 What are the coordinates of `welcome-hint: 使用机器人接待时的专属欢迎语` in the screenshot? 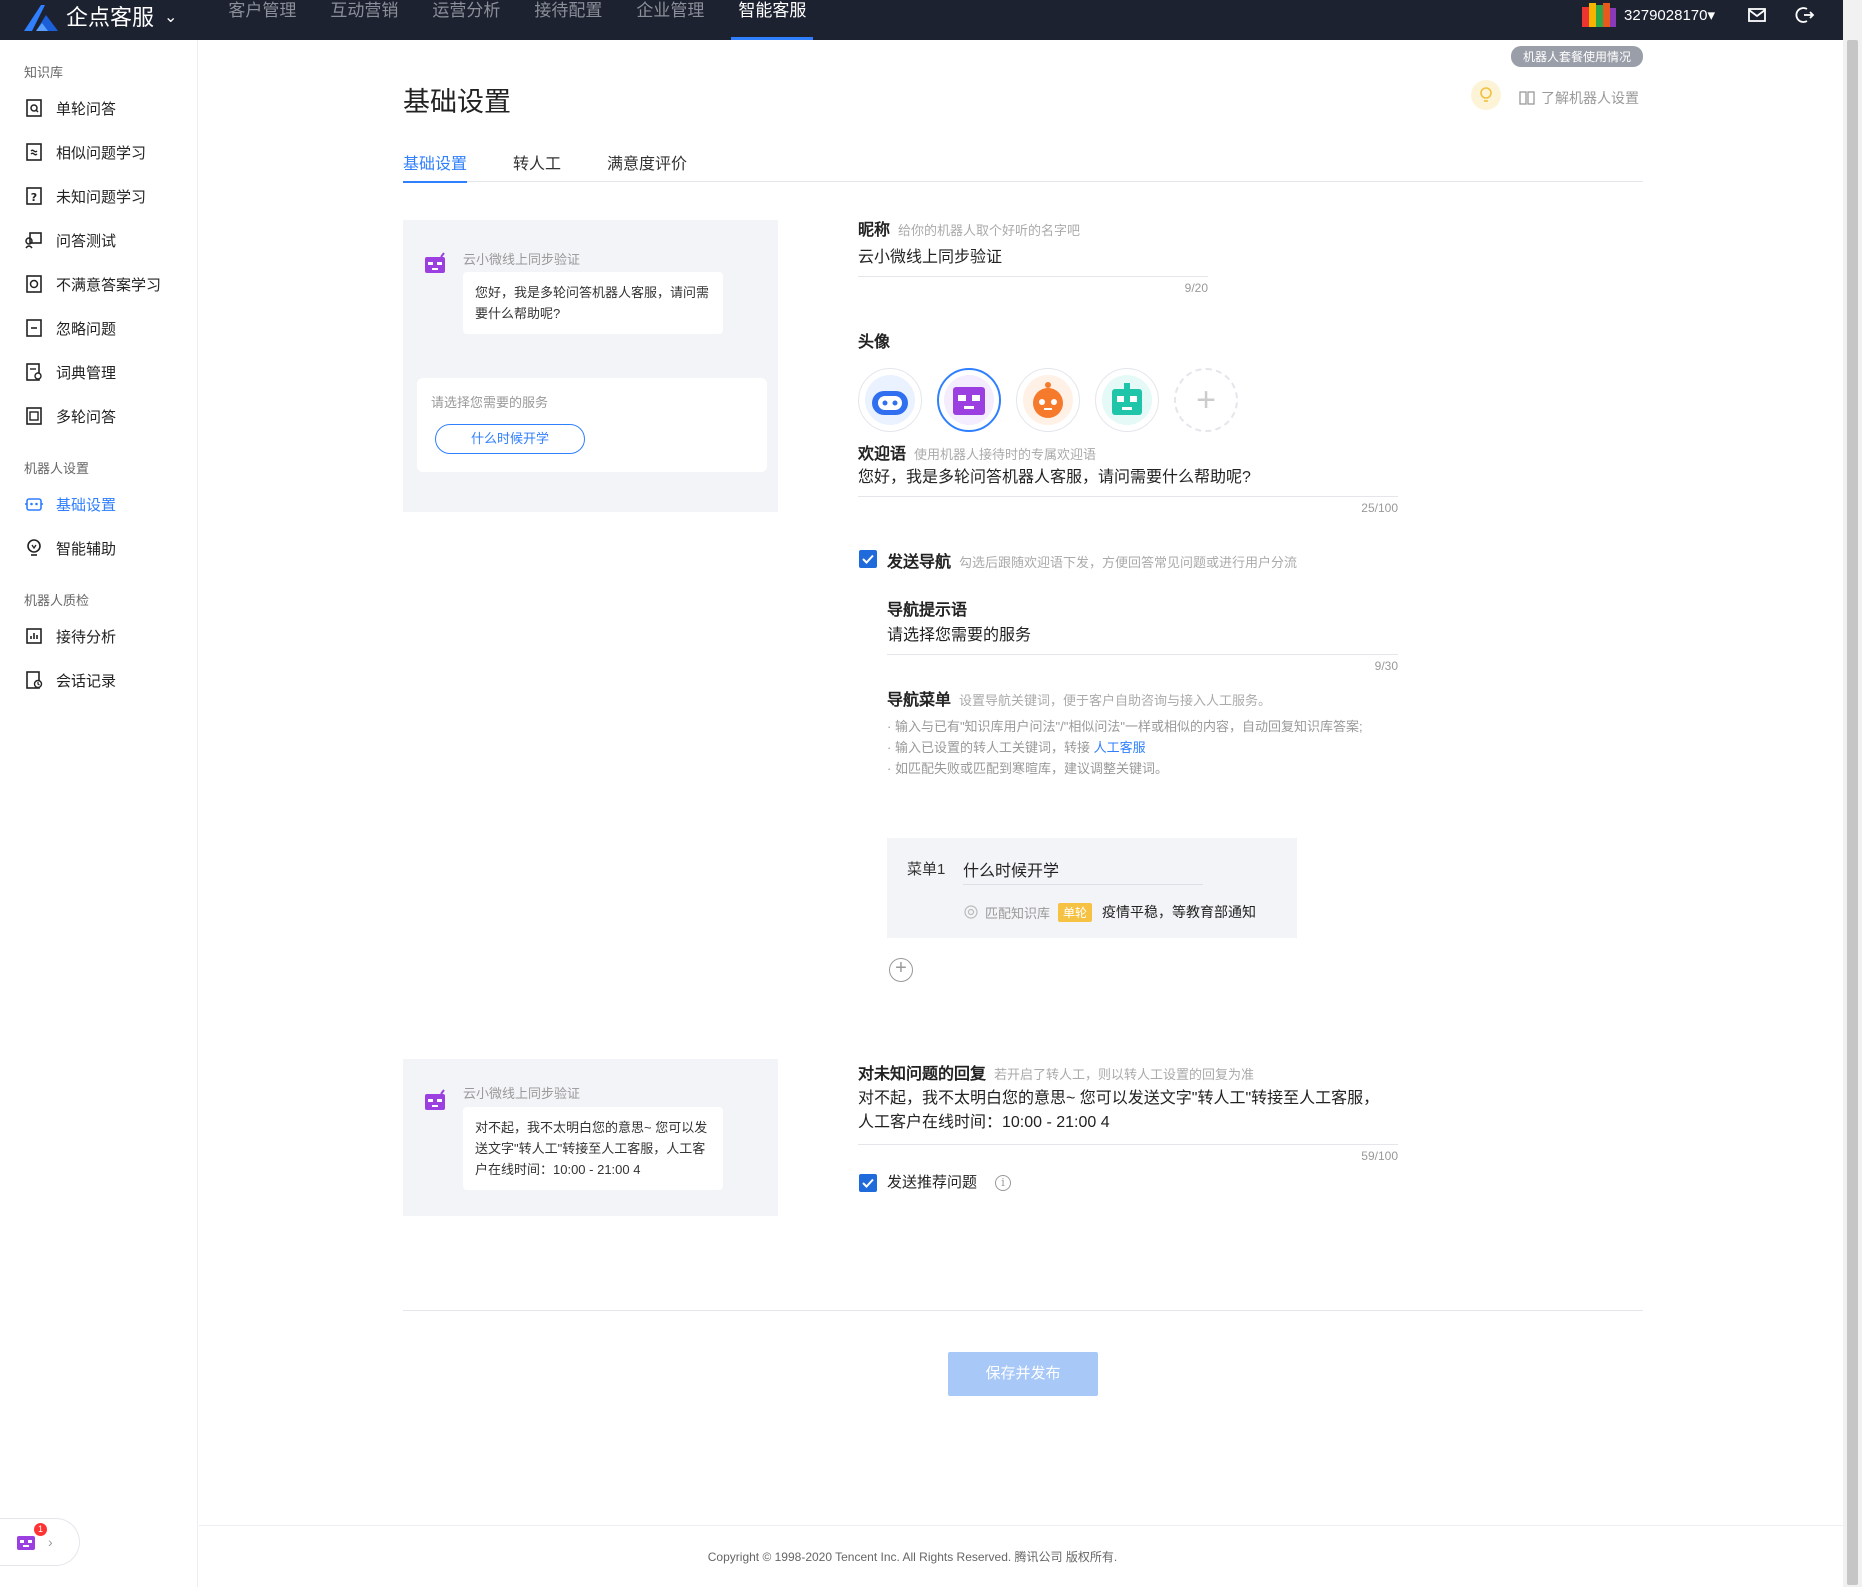 It's located at (1005, 454).